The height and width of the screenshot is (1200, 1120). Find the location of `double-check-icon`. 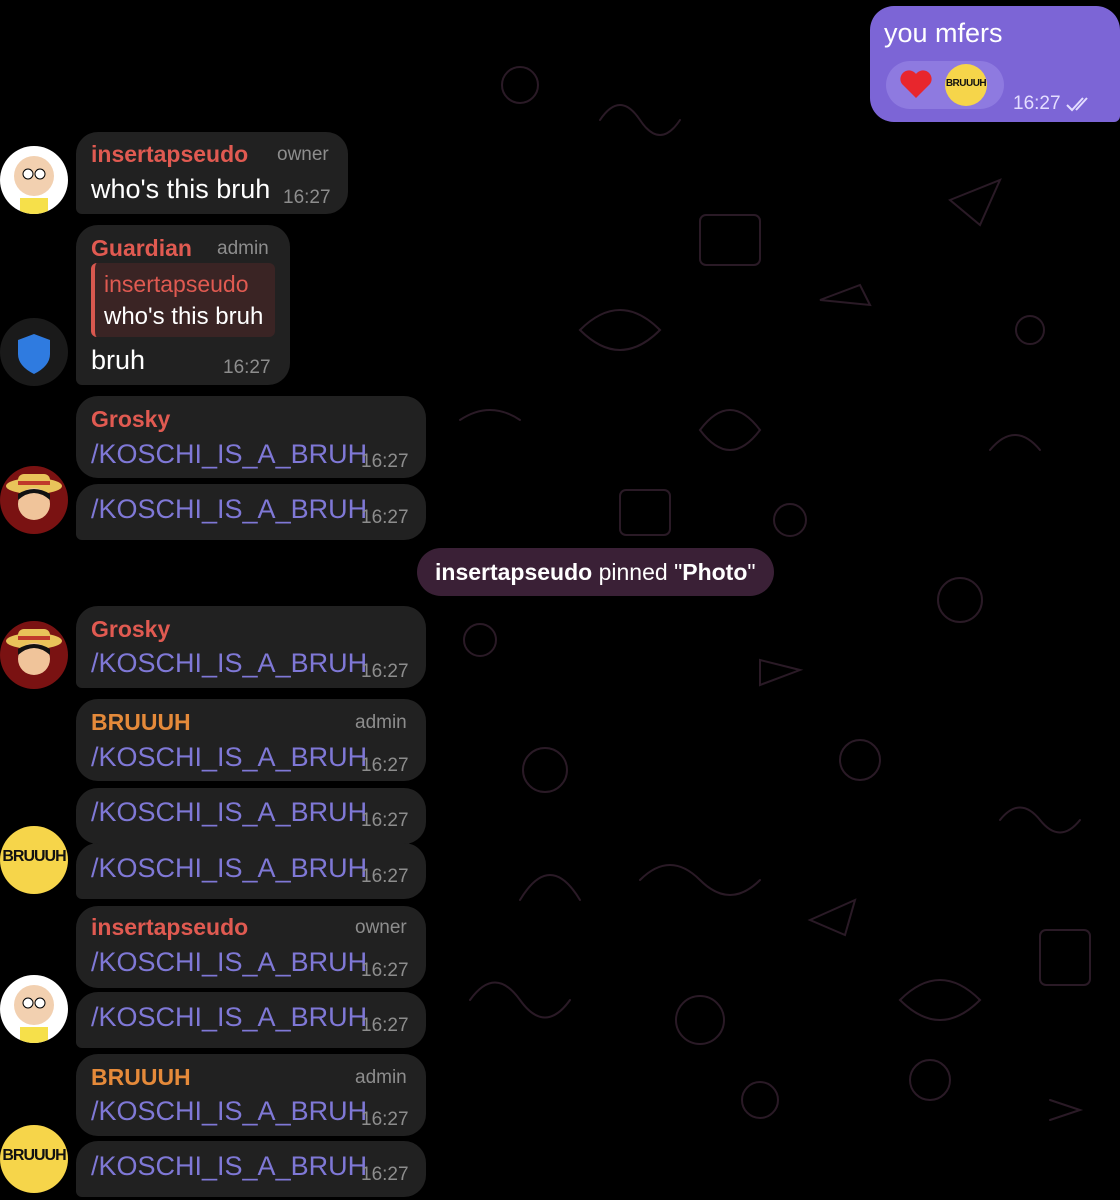

double-check-icon is located at coordinates (1081, 106).